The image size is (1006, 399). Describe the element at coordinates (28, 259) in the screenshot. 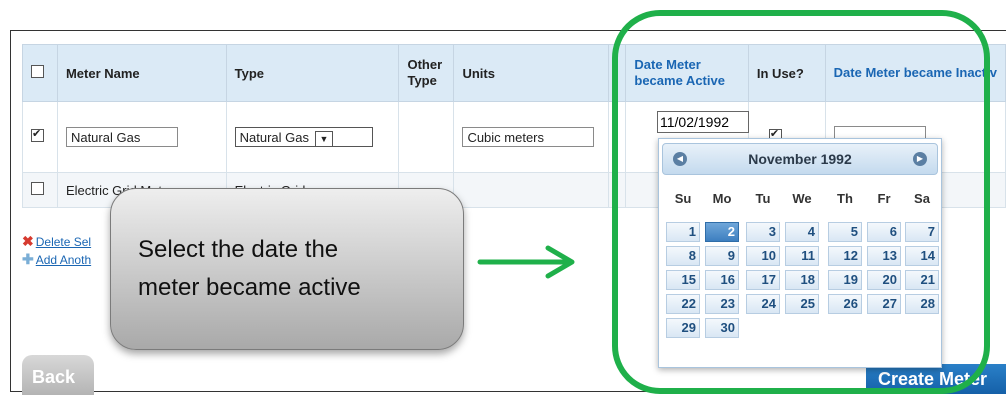

I see `plus-icon: ✚` at that location.